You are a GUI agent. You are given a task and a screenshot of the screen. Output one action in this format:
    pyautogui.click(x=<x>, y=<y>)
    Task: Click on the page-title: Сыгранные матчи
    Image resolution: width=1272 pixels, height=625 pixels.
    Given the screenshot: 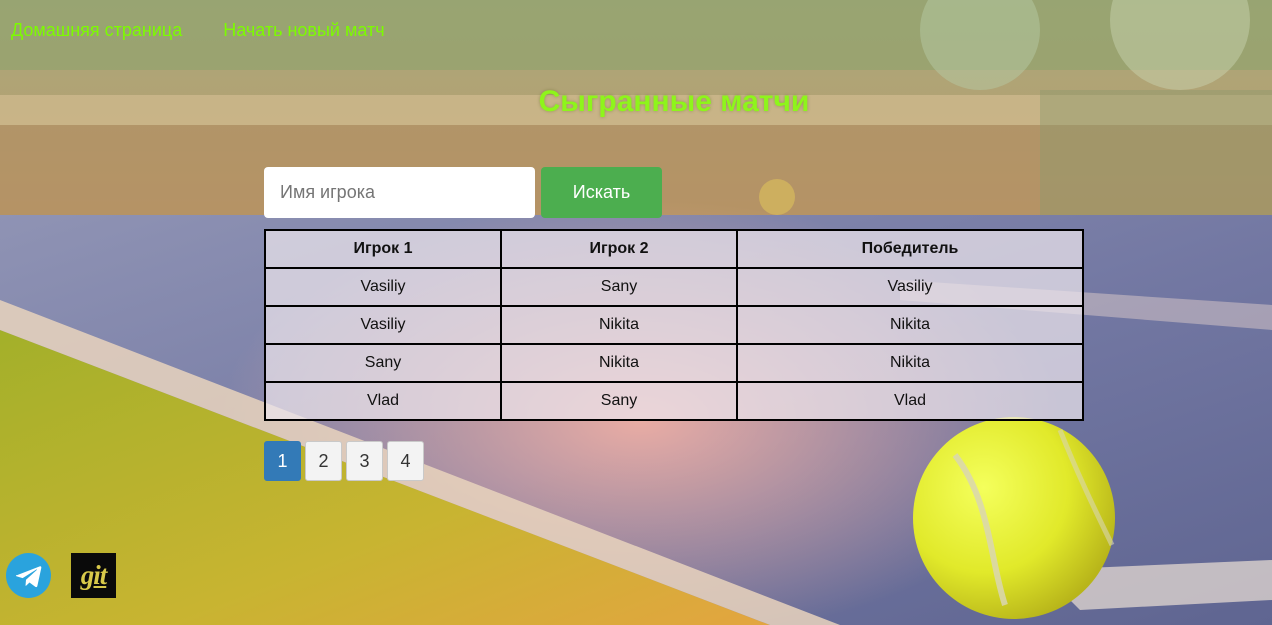 What is the action you would take?
    pyautogui.click(x=674, y=101)
    